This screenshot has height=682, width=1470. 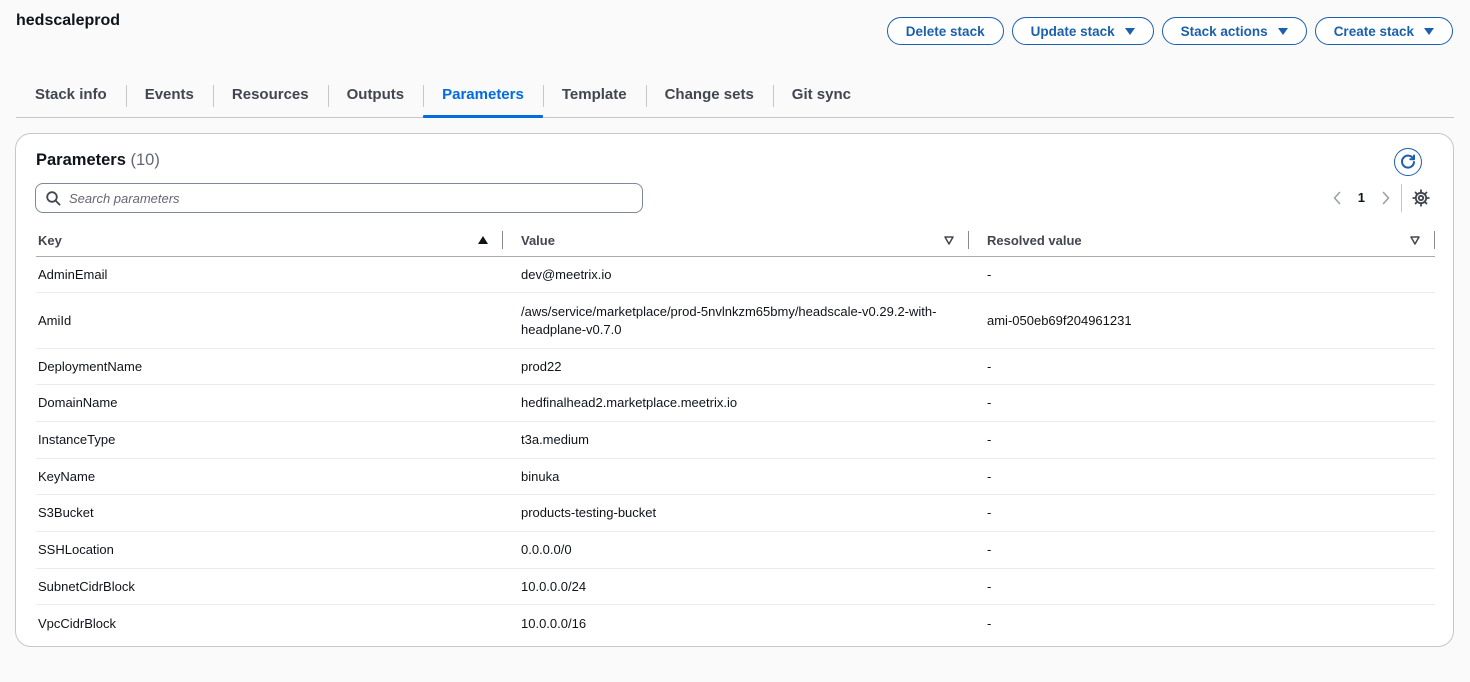 What do you see at coordinates (541, 366) in the screenshot?
I see `parameter-value: prod22` at bounding box center [541, 366].